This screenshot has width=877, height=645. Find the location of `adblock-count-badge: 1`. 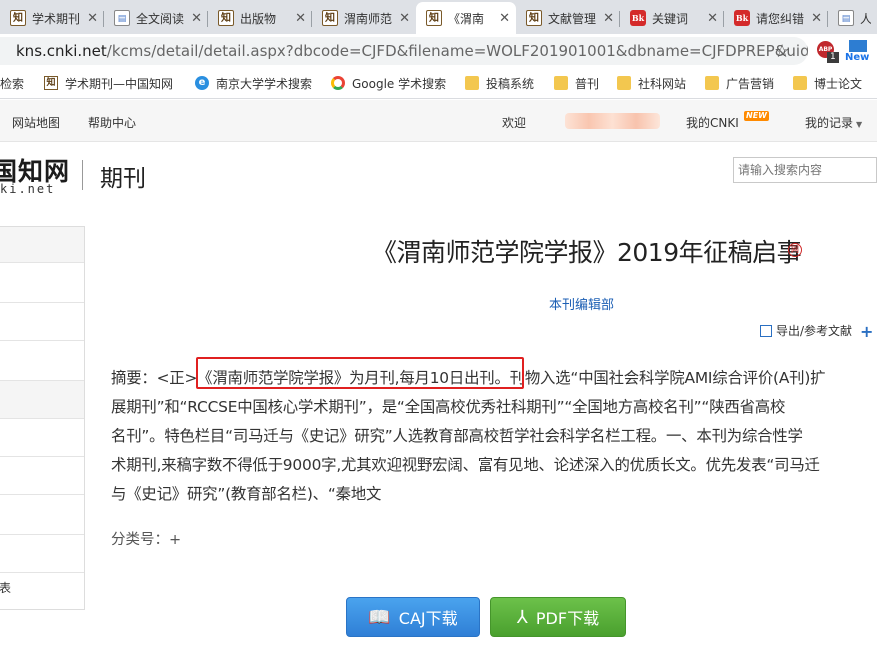

adblock-count-badge: 1 is located at coordinates (833, 57).